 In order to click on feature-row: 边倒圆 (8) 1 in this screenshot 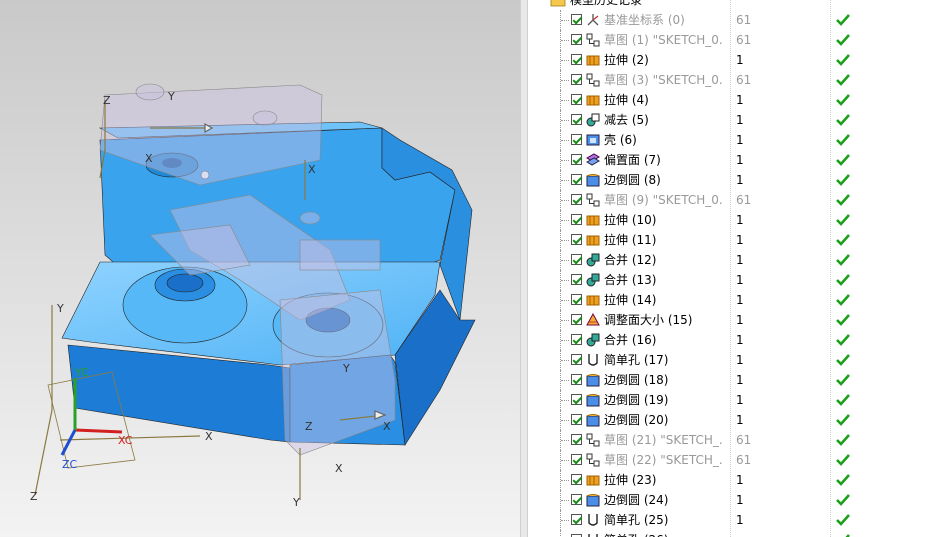, I will do `click(738, 180)`.